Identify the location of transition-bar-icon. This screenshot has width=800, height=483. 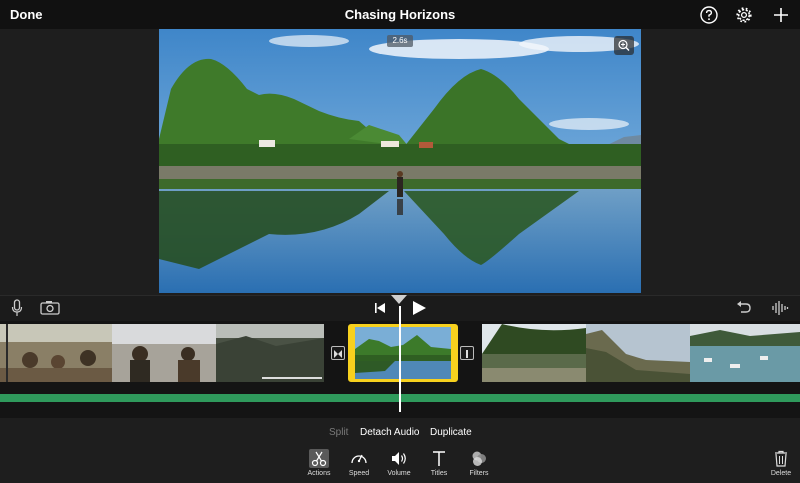
(467, 354).